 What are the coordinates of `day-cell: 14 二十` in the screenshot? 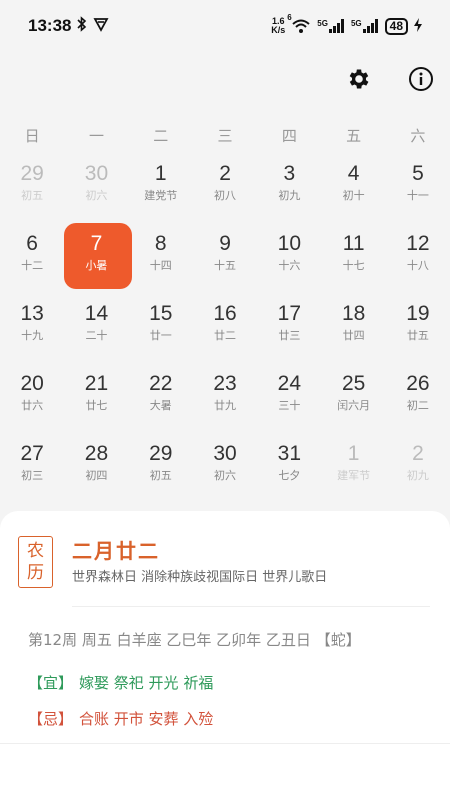 It's located at (96, 329).